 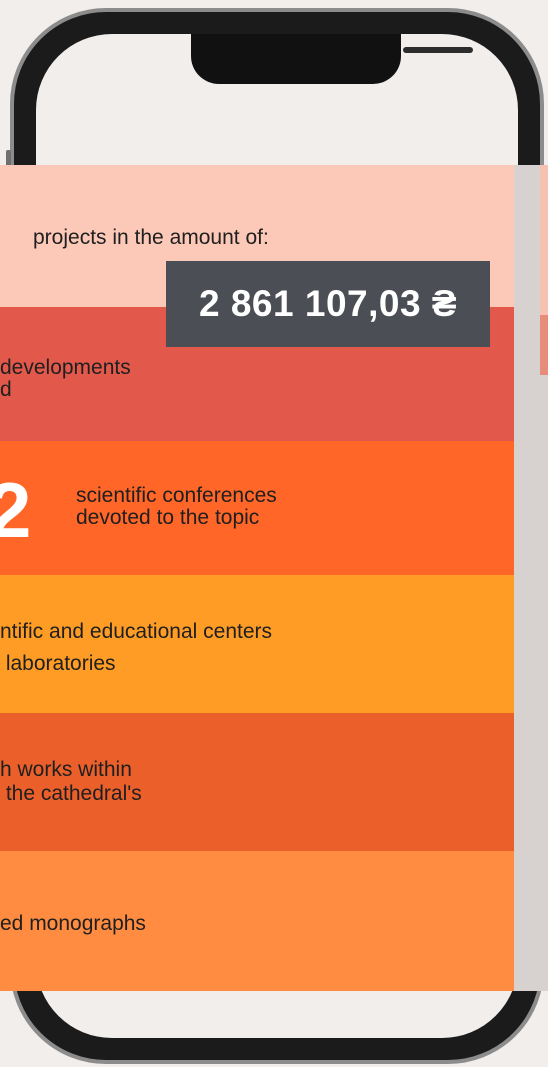 What do you see at coordinates (346, 59) in the screenshot?
I see `notch-icon` at bounding box center [346, 59].